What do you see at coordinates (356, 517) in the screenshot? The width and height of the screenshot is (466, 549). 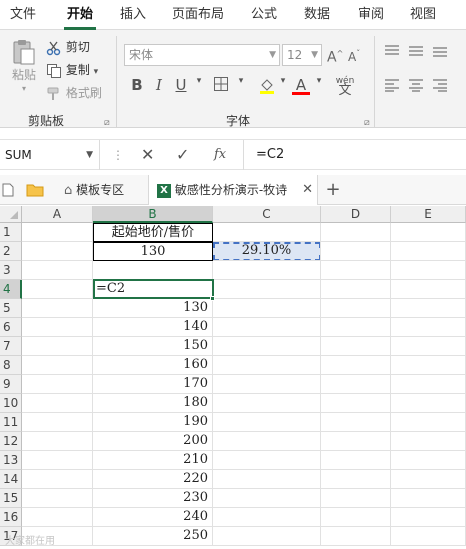 I see `cell-d16` at bounding box center [356, 517].